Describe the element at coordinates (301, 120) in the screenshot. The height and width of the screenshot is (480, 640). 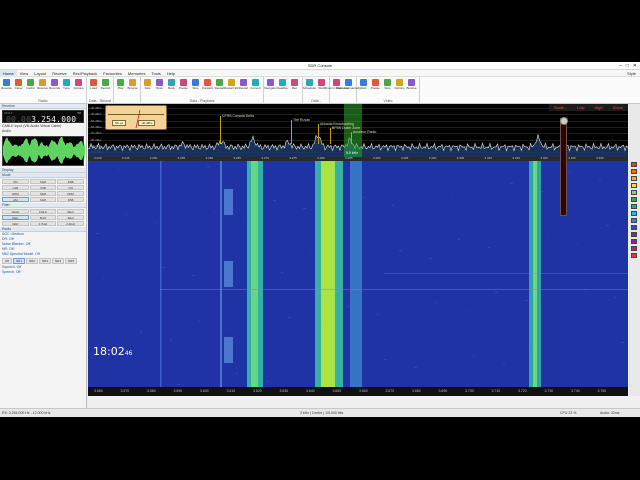
I see `station-marker-label: The Ruvan` at that location.